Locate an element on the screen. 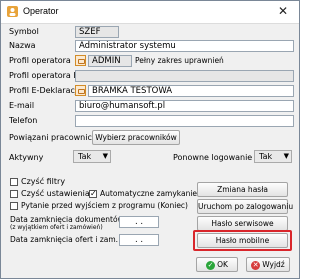 The width and height of the screenshot is (320, 279). check-icon: ✓ is located at coordinates (211, 265).